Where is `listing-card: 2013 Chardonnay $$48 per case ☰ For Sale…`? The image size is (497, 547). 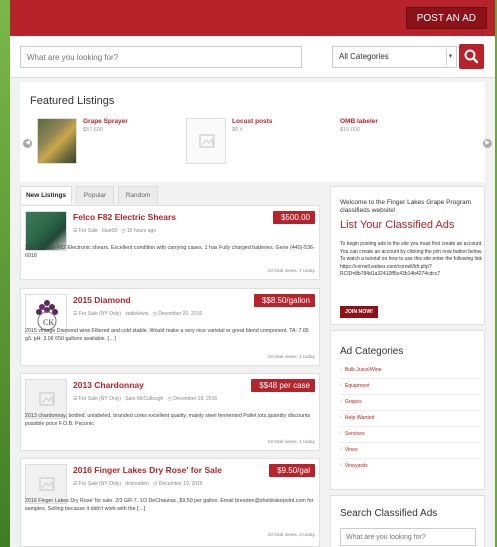 listing-card: 2013 Chardonnay $$48 per case ☰ For Sale… is located at coordinates (170, 412).